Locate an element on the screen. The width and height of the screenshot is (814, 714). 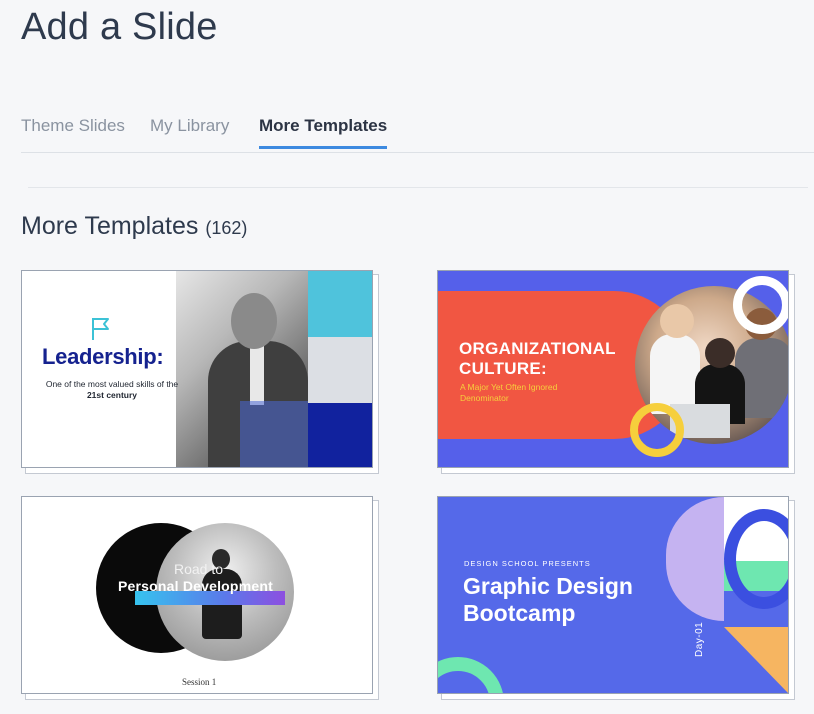
template-card-personal-development: Road to Personal Development Session 1 is located at coordinates (200, 598).